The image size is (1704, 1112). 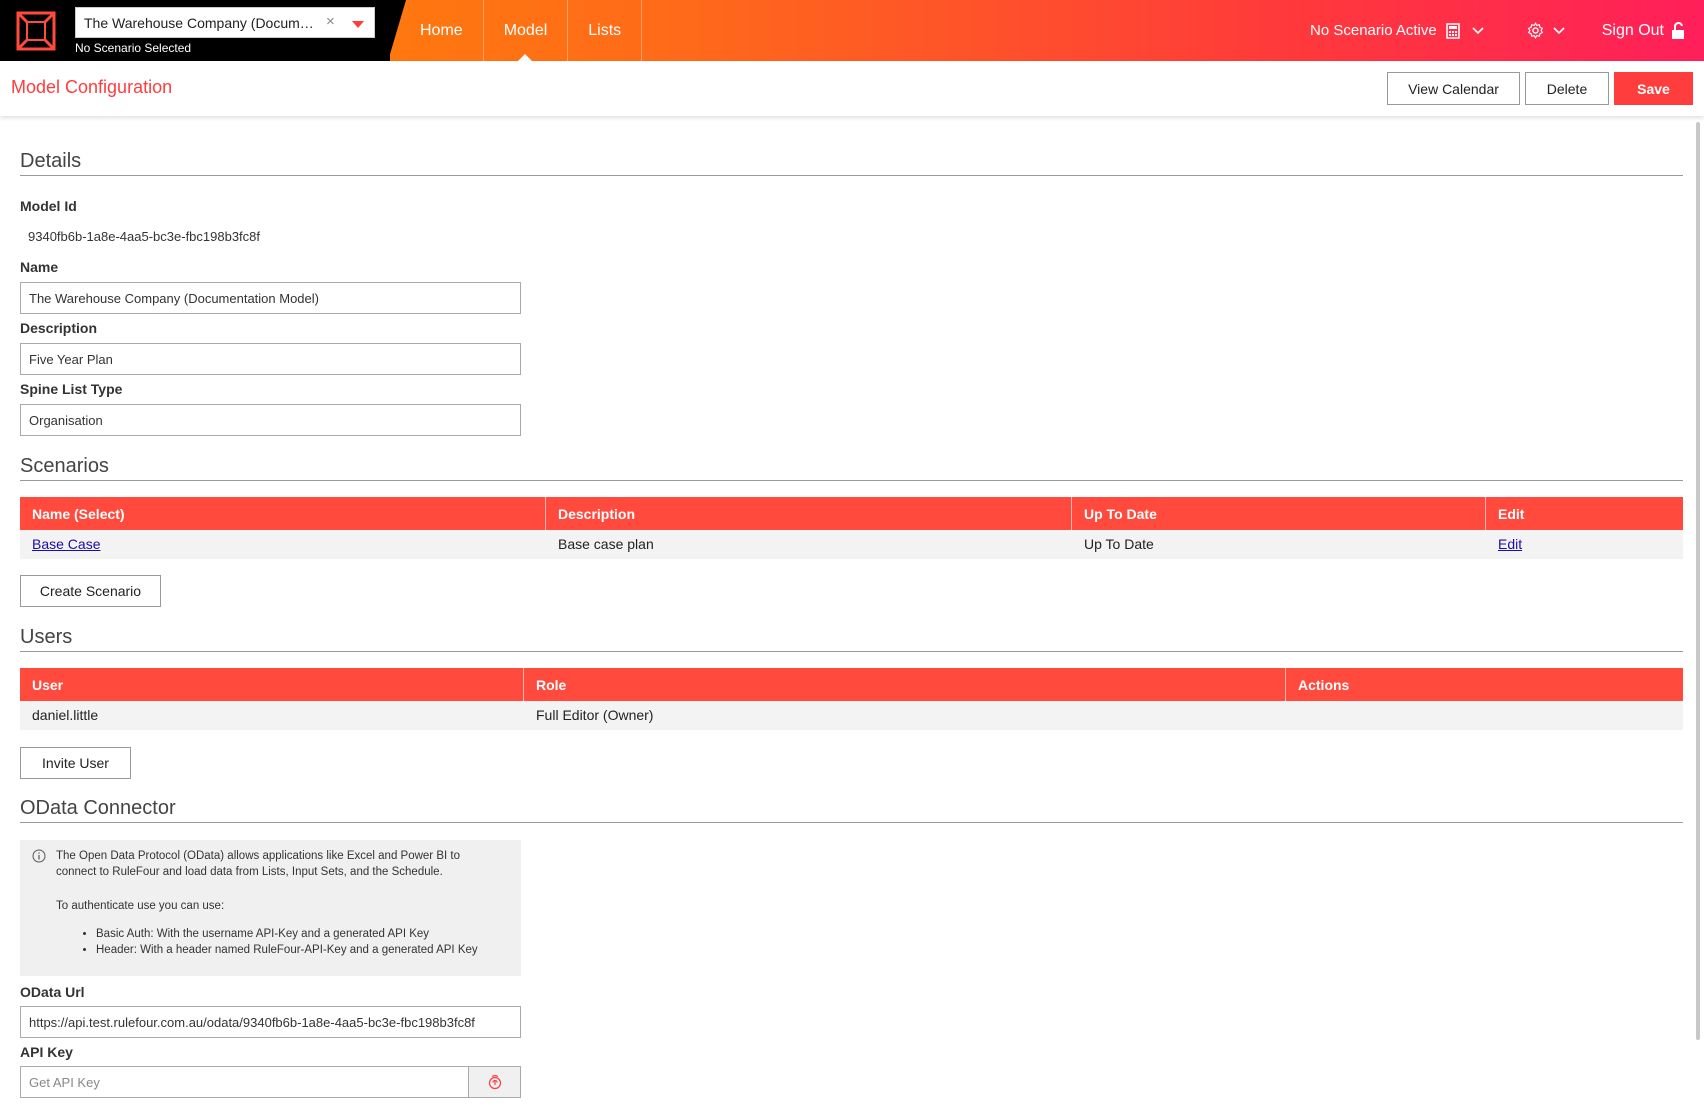 I want to click on create-scenario-button: Create Scenario, so click(x=90, y=591).